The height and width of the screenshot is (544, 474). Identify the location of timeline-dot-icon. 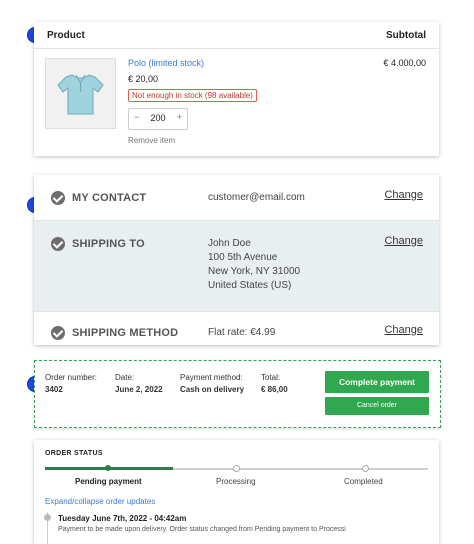
(47, 517).